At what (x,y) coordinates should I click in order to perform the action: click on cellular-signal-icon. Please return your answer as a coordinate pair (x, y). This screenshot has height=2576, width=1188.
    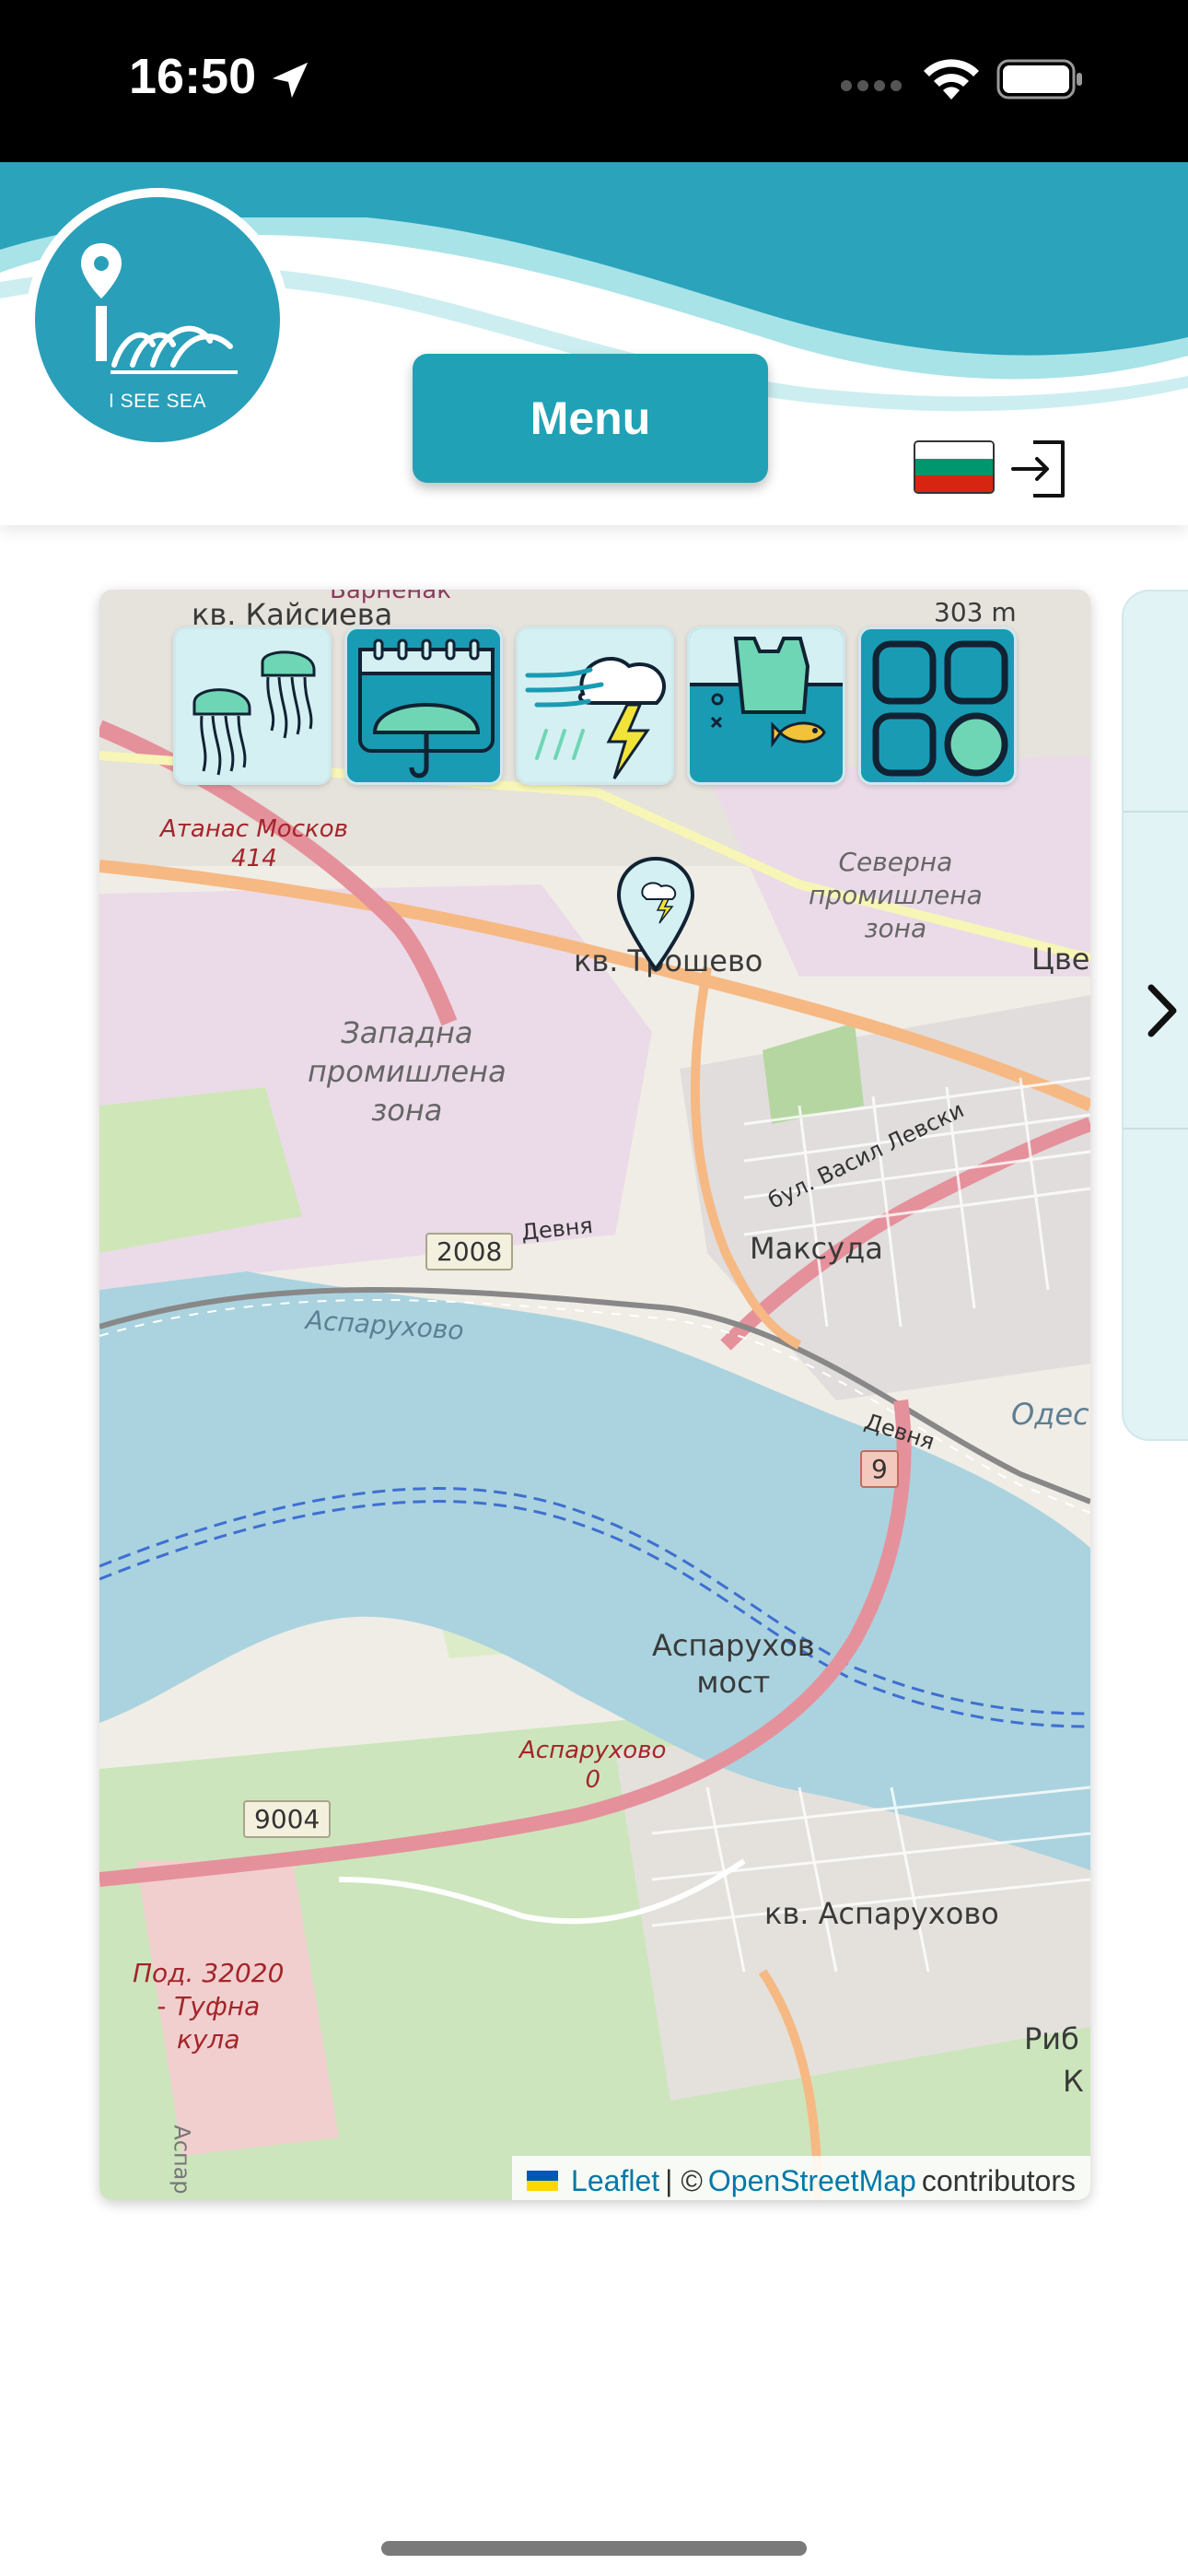
    Looking at the image, I should click on (871, 85).